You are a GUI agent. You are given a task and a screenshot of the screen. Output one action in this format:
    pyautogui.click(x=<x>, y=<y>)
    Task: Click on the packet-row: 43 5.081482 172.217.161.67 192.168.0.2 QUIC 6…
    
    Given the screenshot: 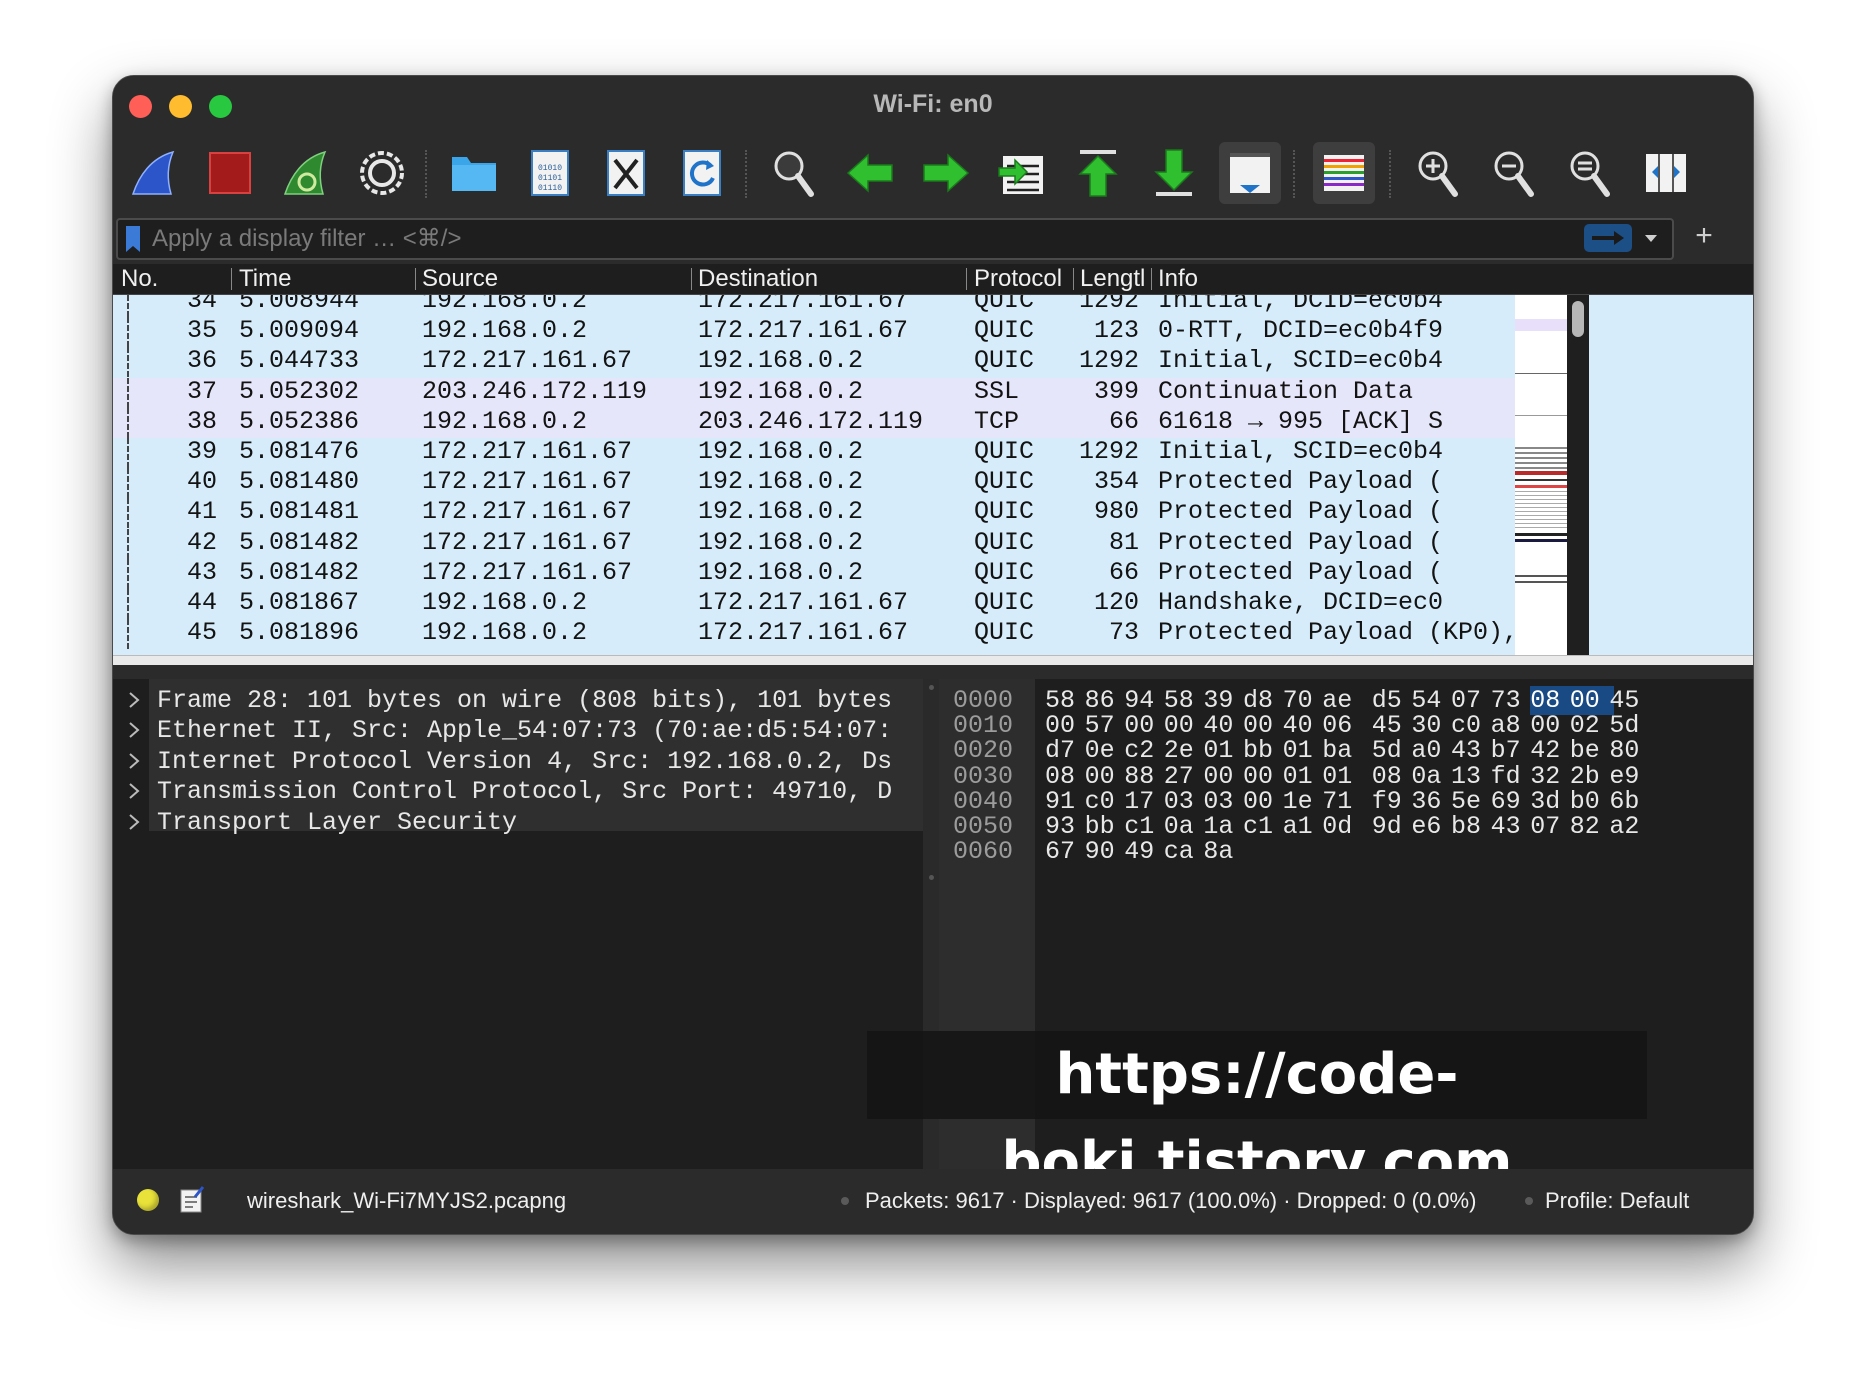 What is the action you would take?
    pyautogui.click(x=814, y=573)
    